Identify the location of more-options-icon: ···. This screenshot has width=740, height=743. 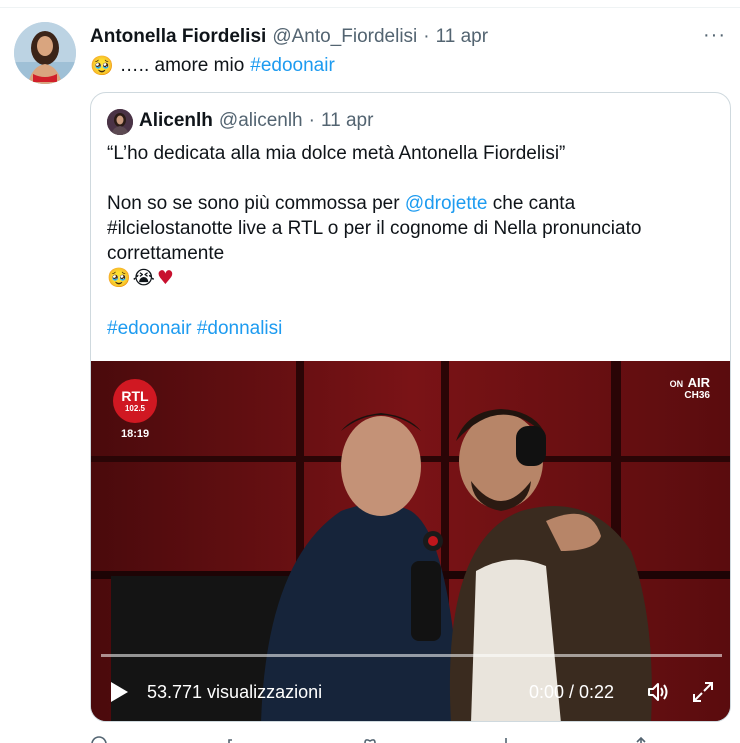
(714, 35).